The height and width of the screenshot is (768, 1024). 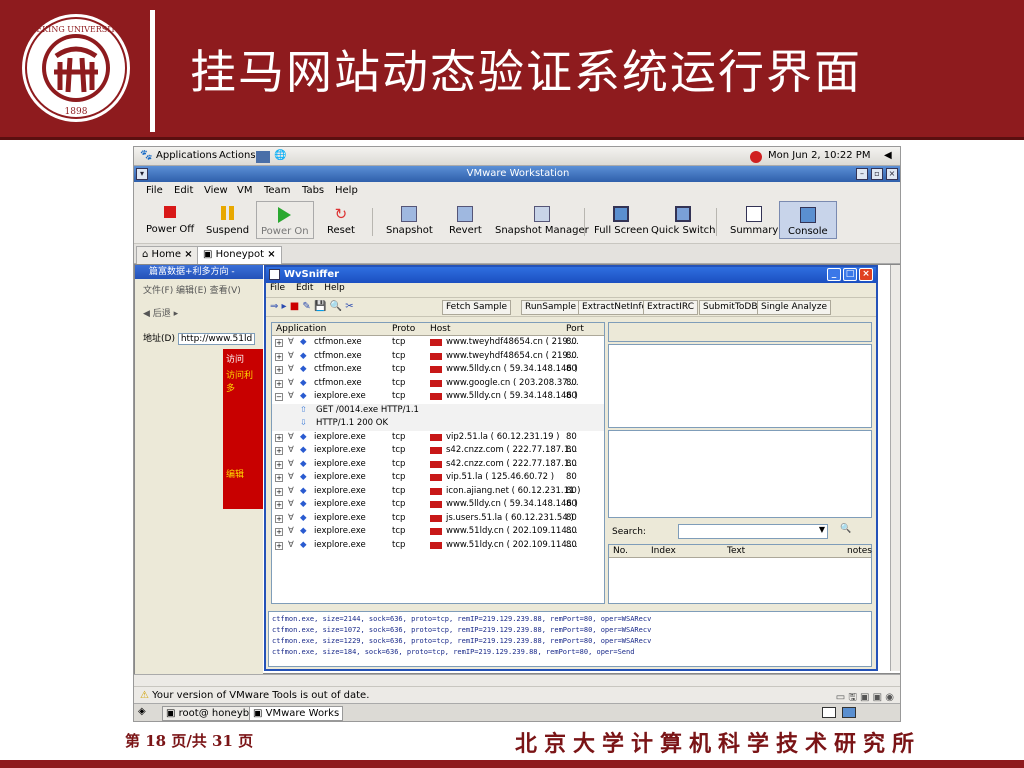 What do you see at coordinates (199, 312) in the screenshot?
I see `ie-back-button: ◀ 后退 ▸` at bounding box center [199, 312].